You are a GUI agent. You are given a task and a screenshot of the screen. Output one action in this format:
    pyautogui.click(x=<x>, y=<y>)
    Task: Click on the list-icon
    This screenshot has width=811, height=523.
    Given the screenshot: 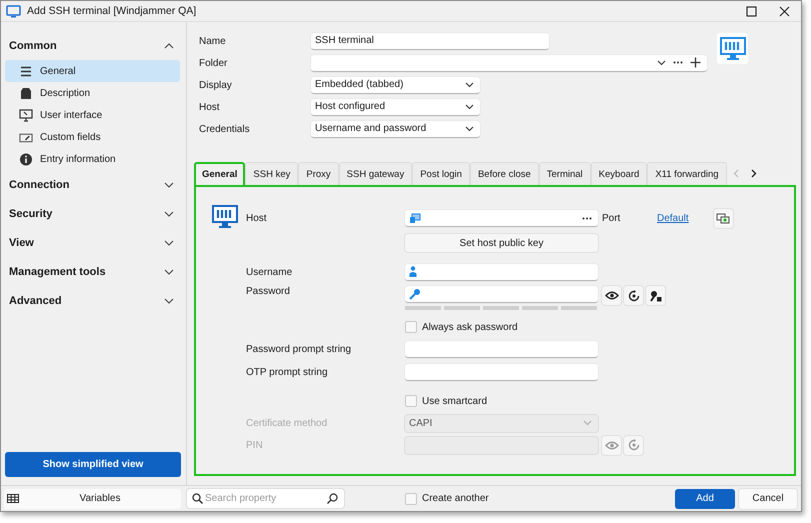 What is the action you would take?
    pyautogui.click(x=26, y=71)
    